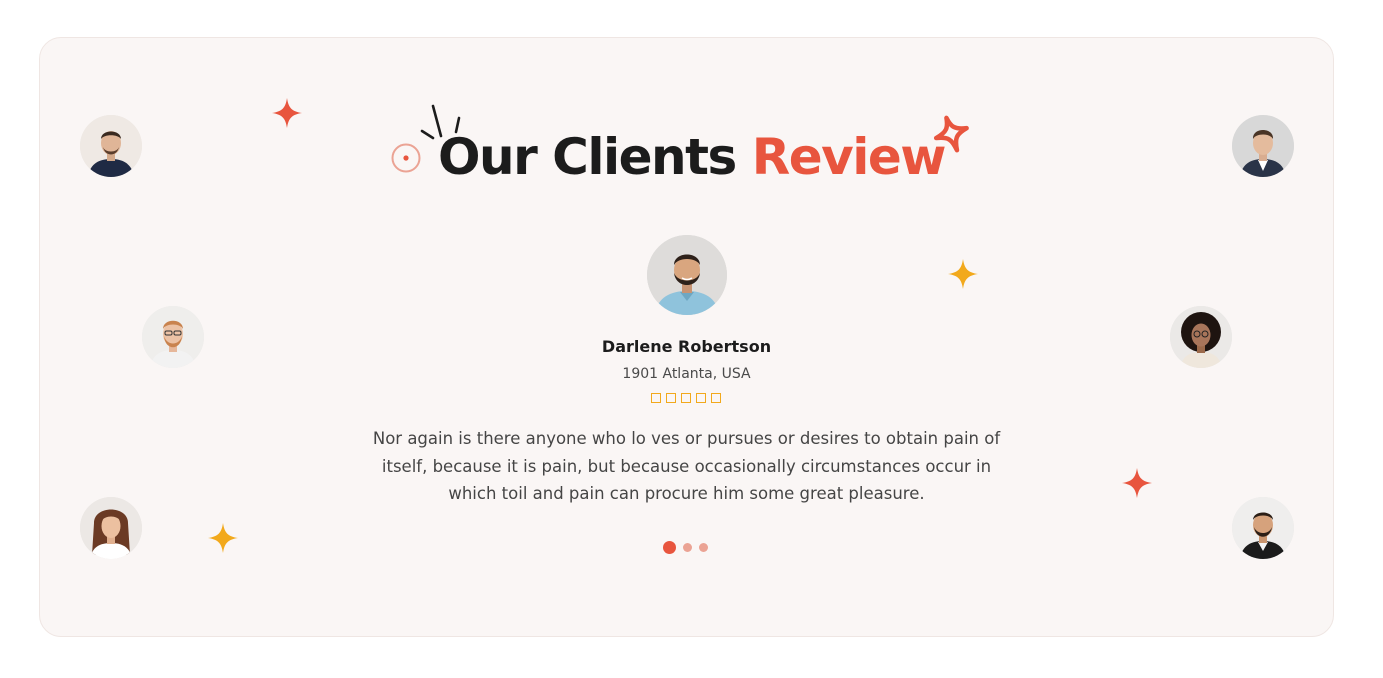  Describe the element at coordinates (686, 346) in the screenshot. I see `reviewer-name: Darlene Robertson` at that location.